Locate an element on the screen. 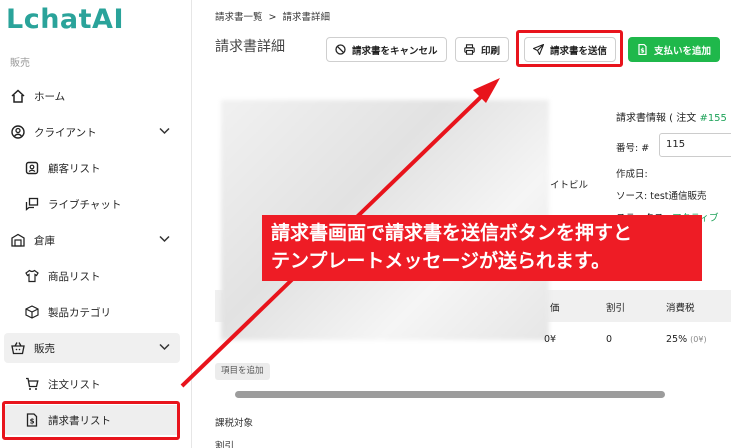  address-fragment: イトビル is located at coordinates (569, 185).